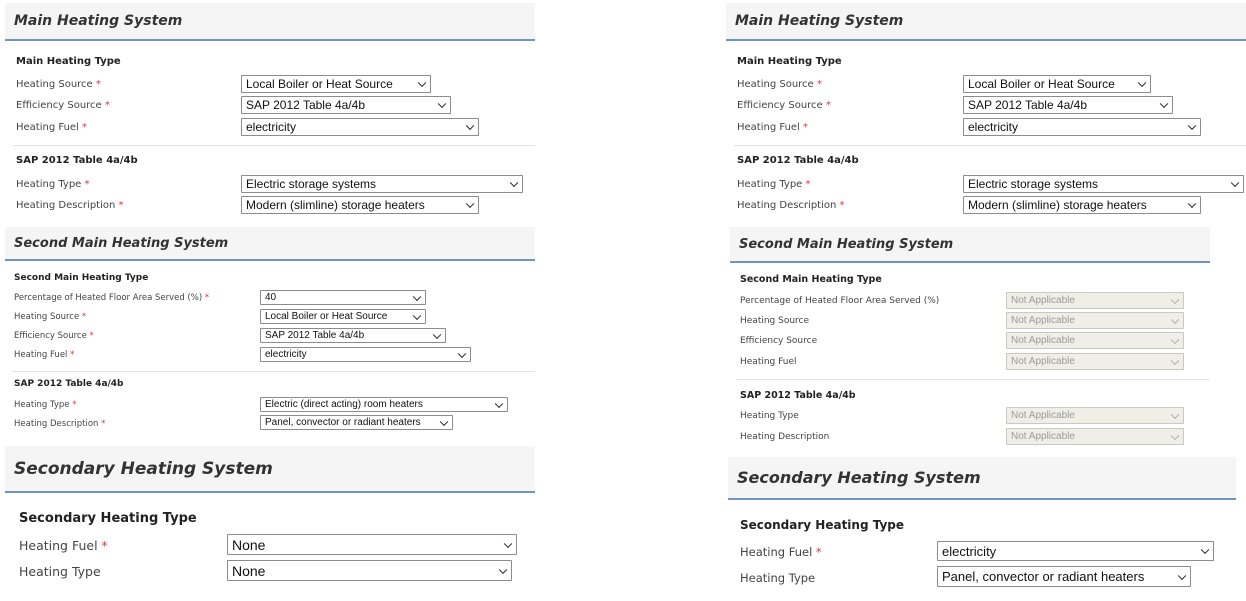  Describe the element at coordinates (356, 422) in the screenshot. I see `heating-description-select: Panel, convector or radiant heaters` at that location.